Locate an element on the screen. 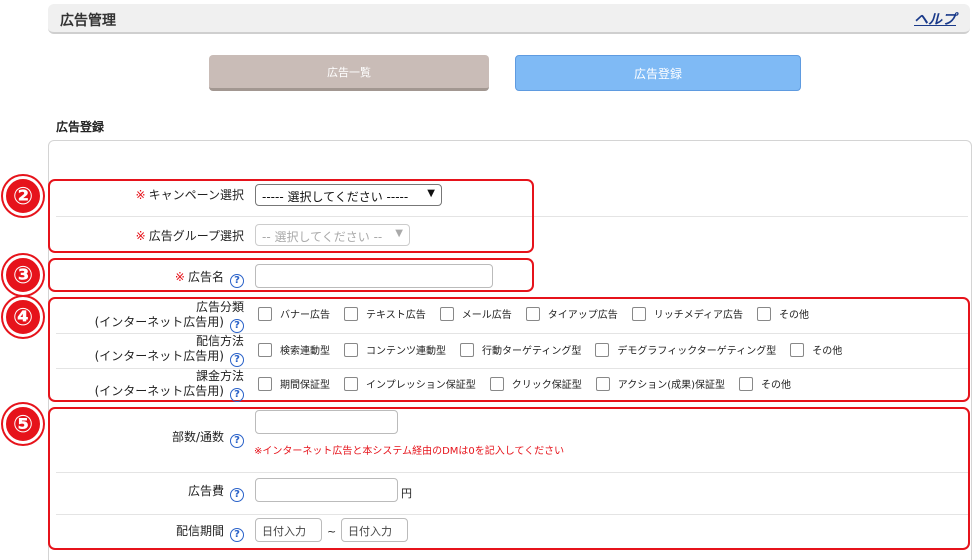 The image size is (980, 560). cost-input is located at coordinates (326, 490).